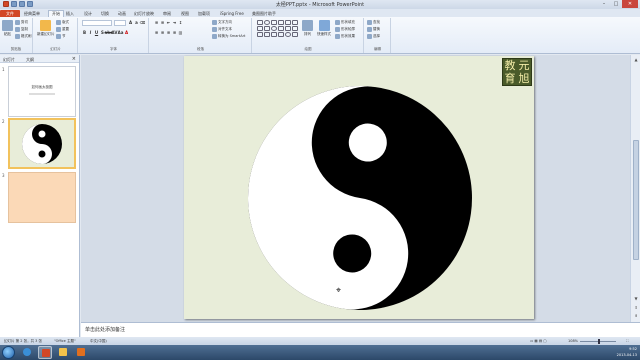  Describe the element at coordinates (156, 32) in the screenshot. I see `align-left-icon: ≡` at that location.